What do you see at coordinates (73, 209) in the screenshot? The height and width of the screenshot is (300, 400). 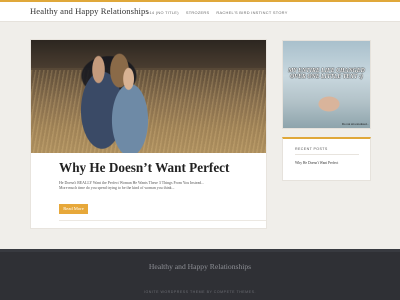 I see `read-more-button: Read More` at bounding box center [73, 209].